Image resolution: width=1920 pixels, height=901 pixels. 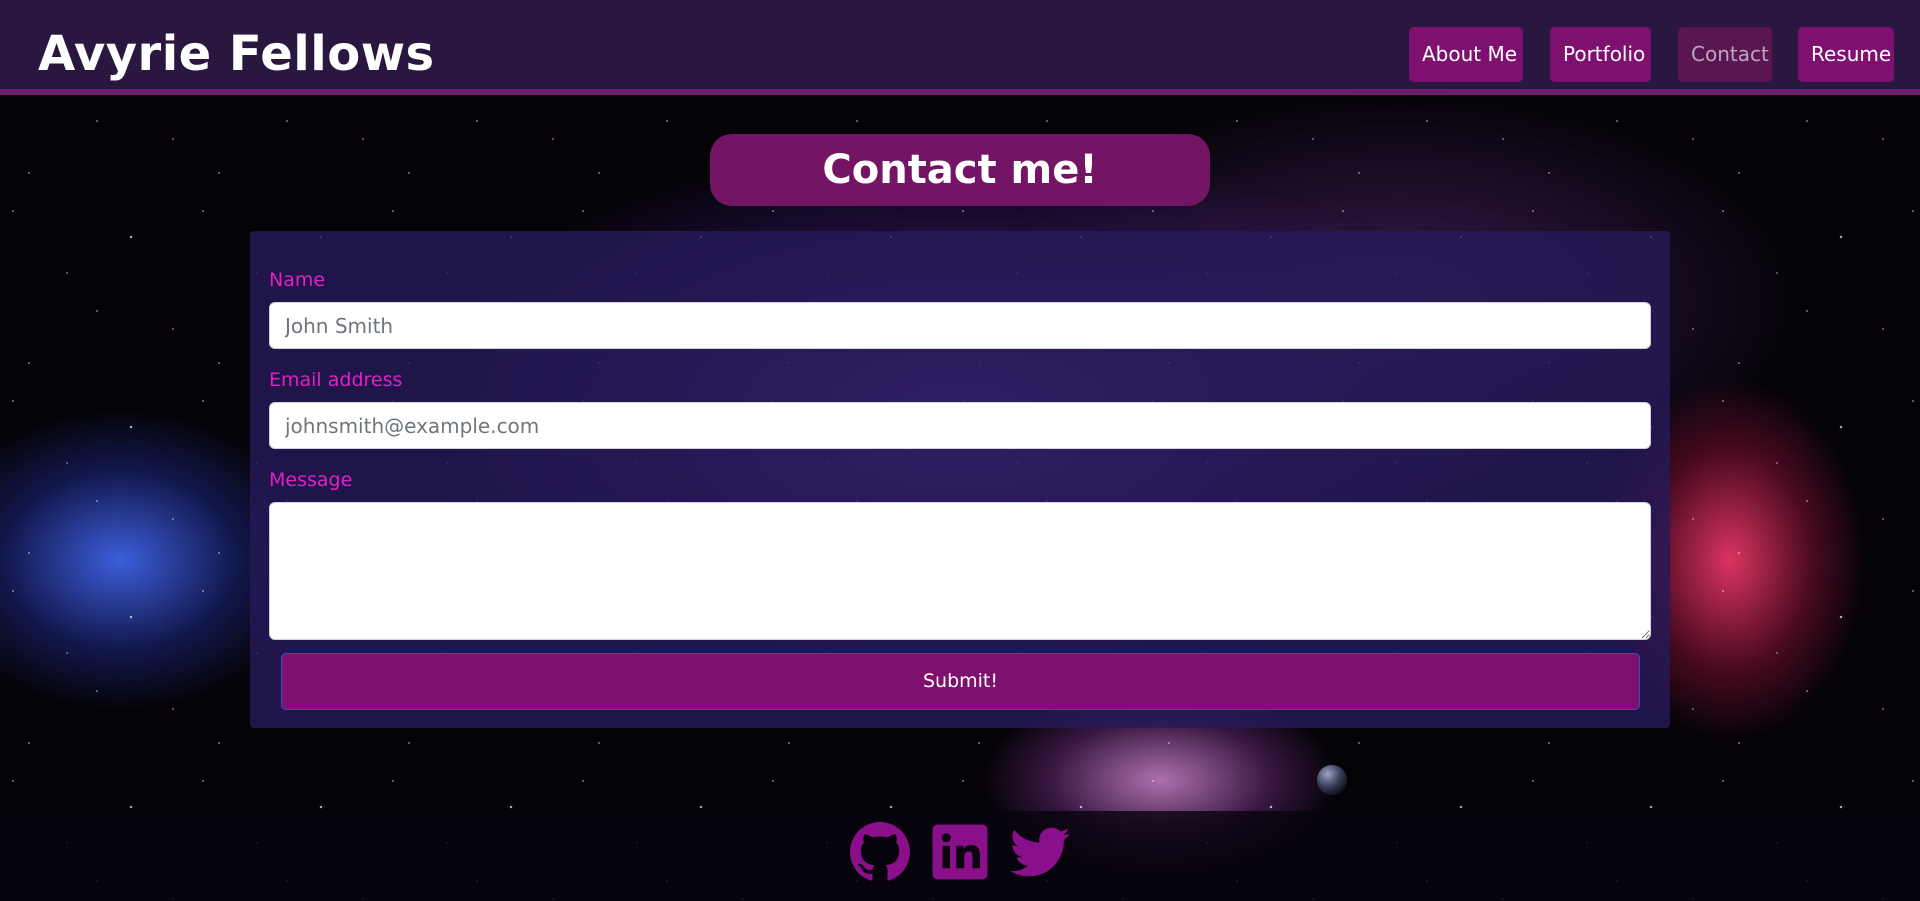 What do you see at coordinates (960, 425) in the screenshot?
I see `email-input` at bounding box center [960, 425].